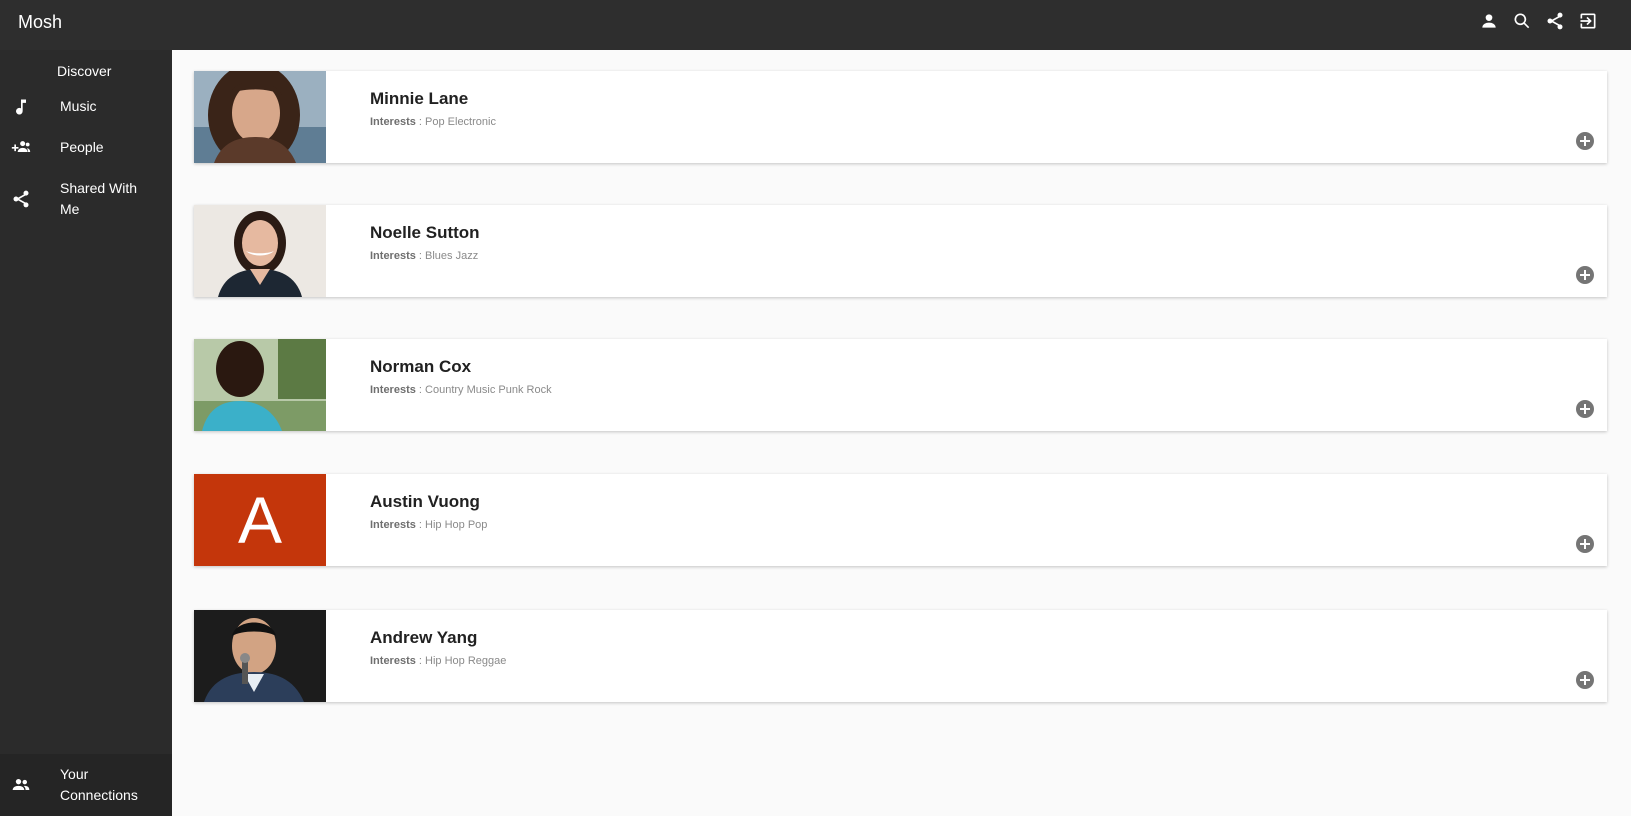 The height and width of the screenshot is (816, 1631). I want to click on person-name: Minnie Lane, so click(419, 98).